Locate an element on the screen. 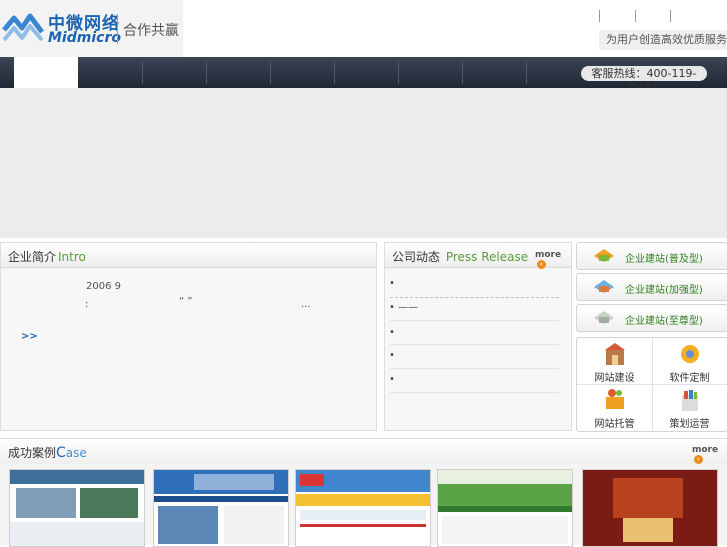 The image size is (727, 547). house-premium-icon is located at coordinates (604, 317).